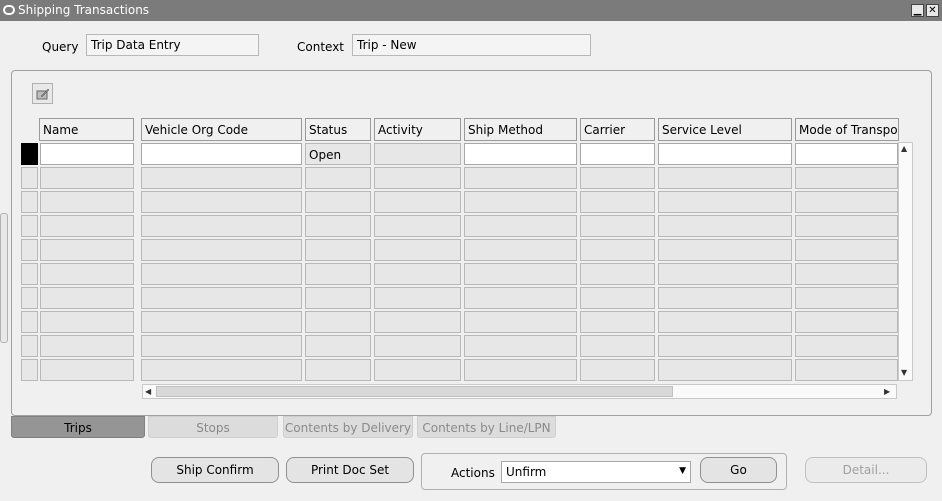 This screenshot has width=942, height=501. I want to click on context-field: Trip - New, so click(471, 45).